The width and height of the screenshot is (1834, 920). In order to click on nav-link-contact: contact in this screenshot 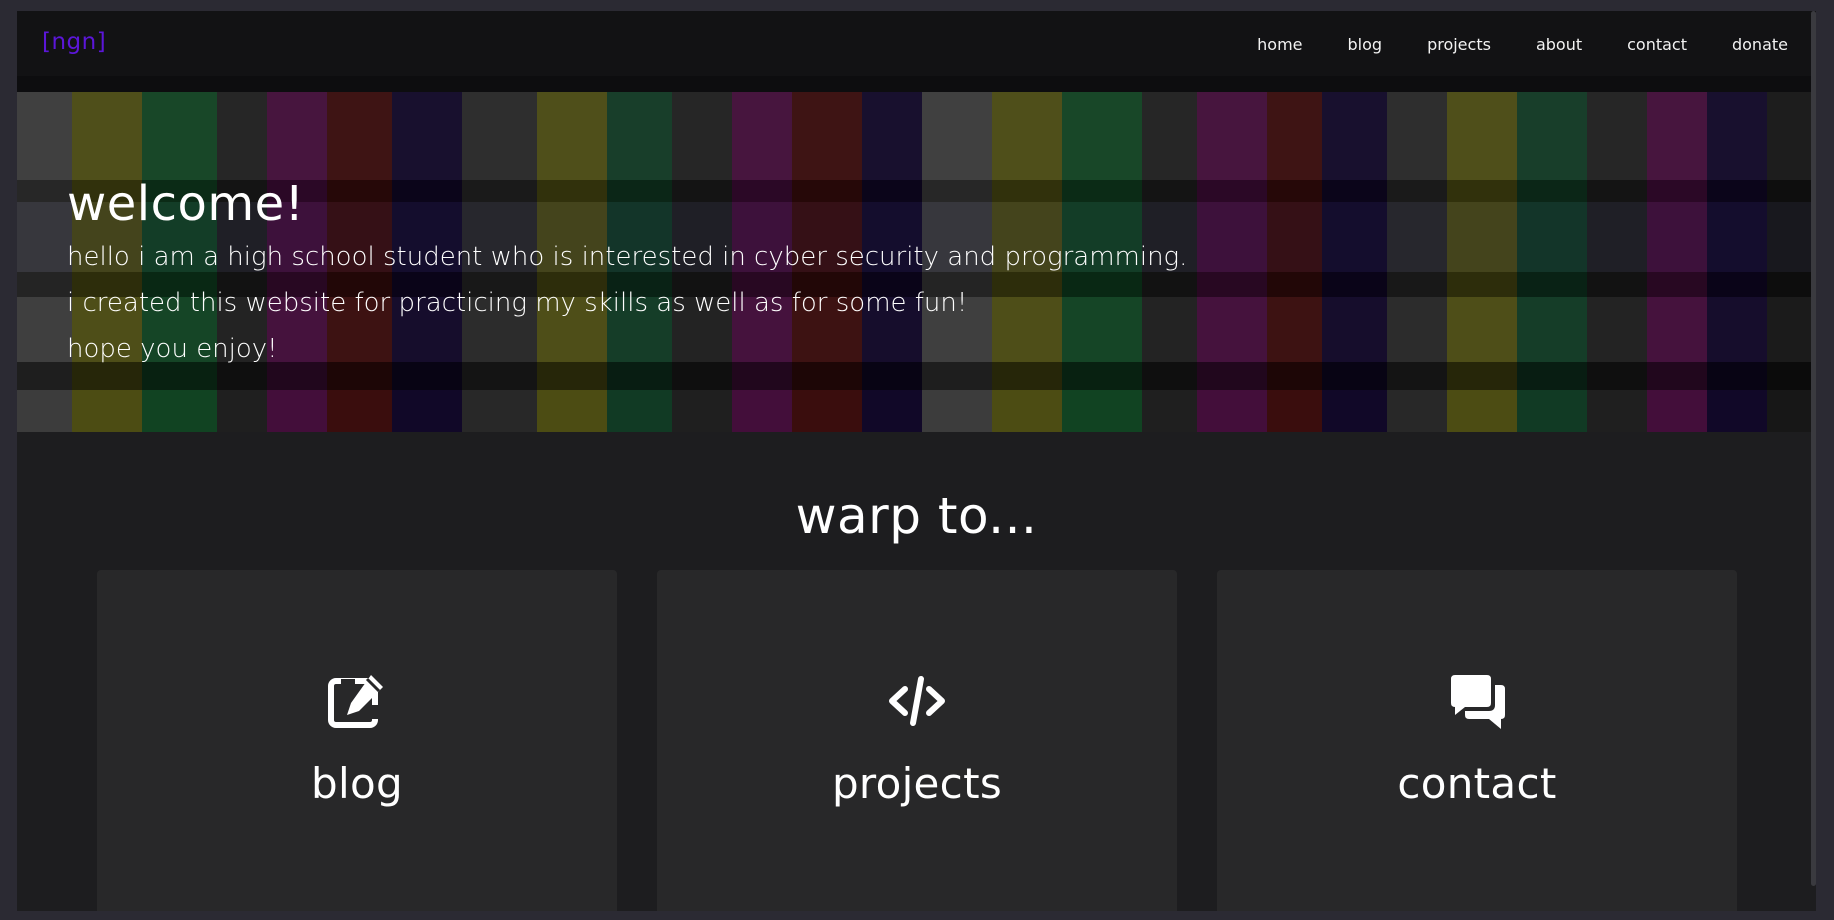, I will do `click(1657, 44)`.